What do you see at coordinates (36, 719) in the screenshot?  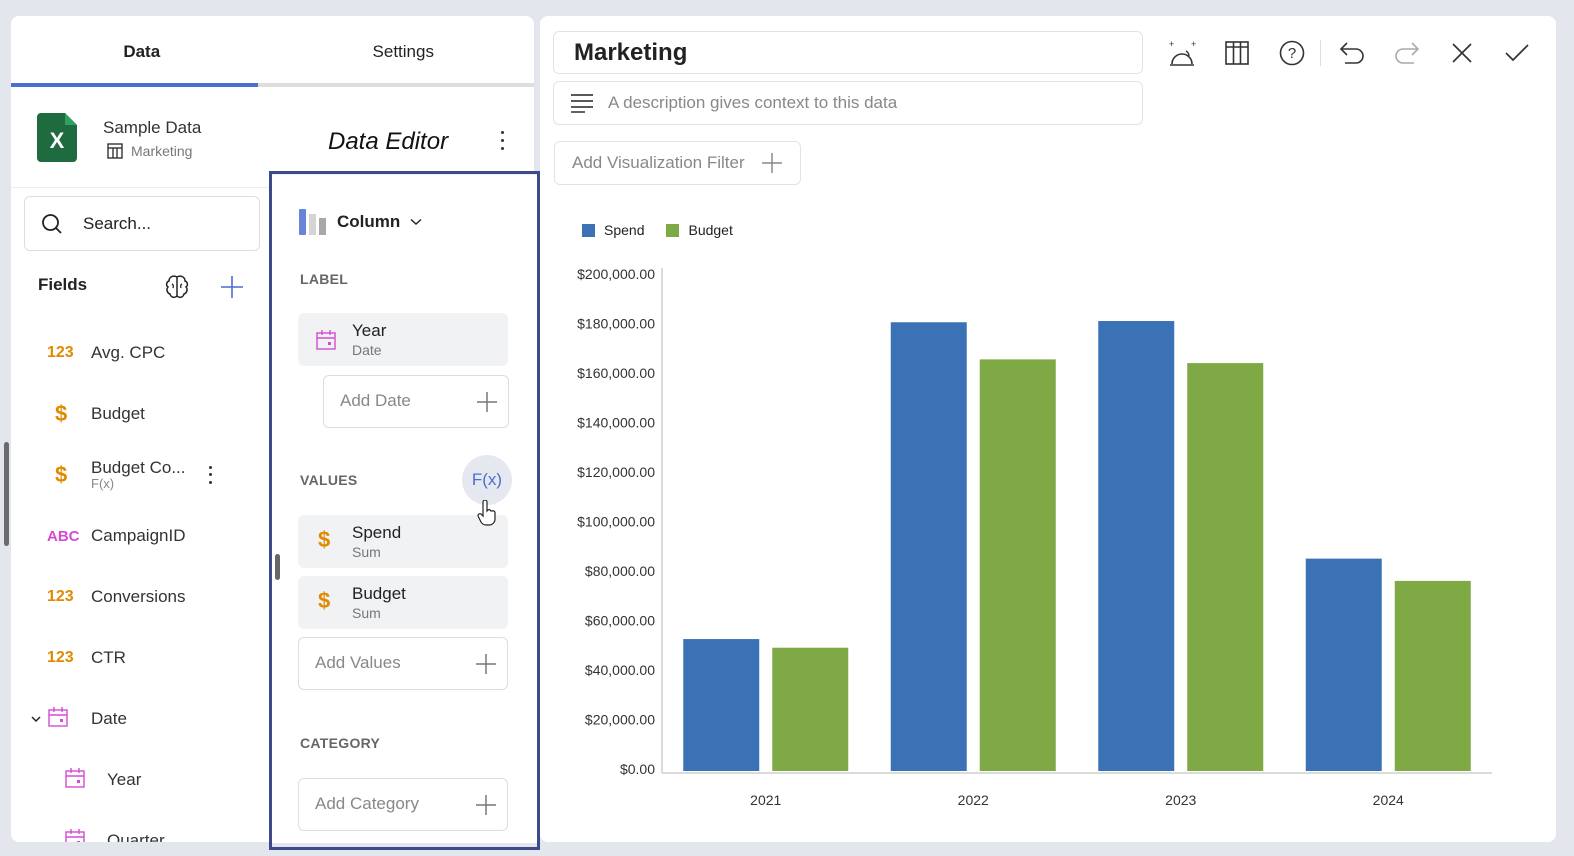 I see `chevron-down-icon` at bounding box center [36, 719].